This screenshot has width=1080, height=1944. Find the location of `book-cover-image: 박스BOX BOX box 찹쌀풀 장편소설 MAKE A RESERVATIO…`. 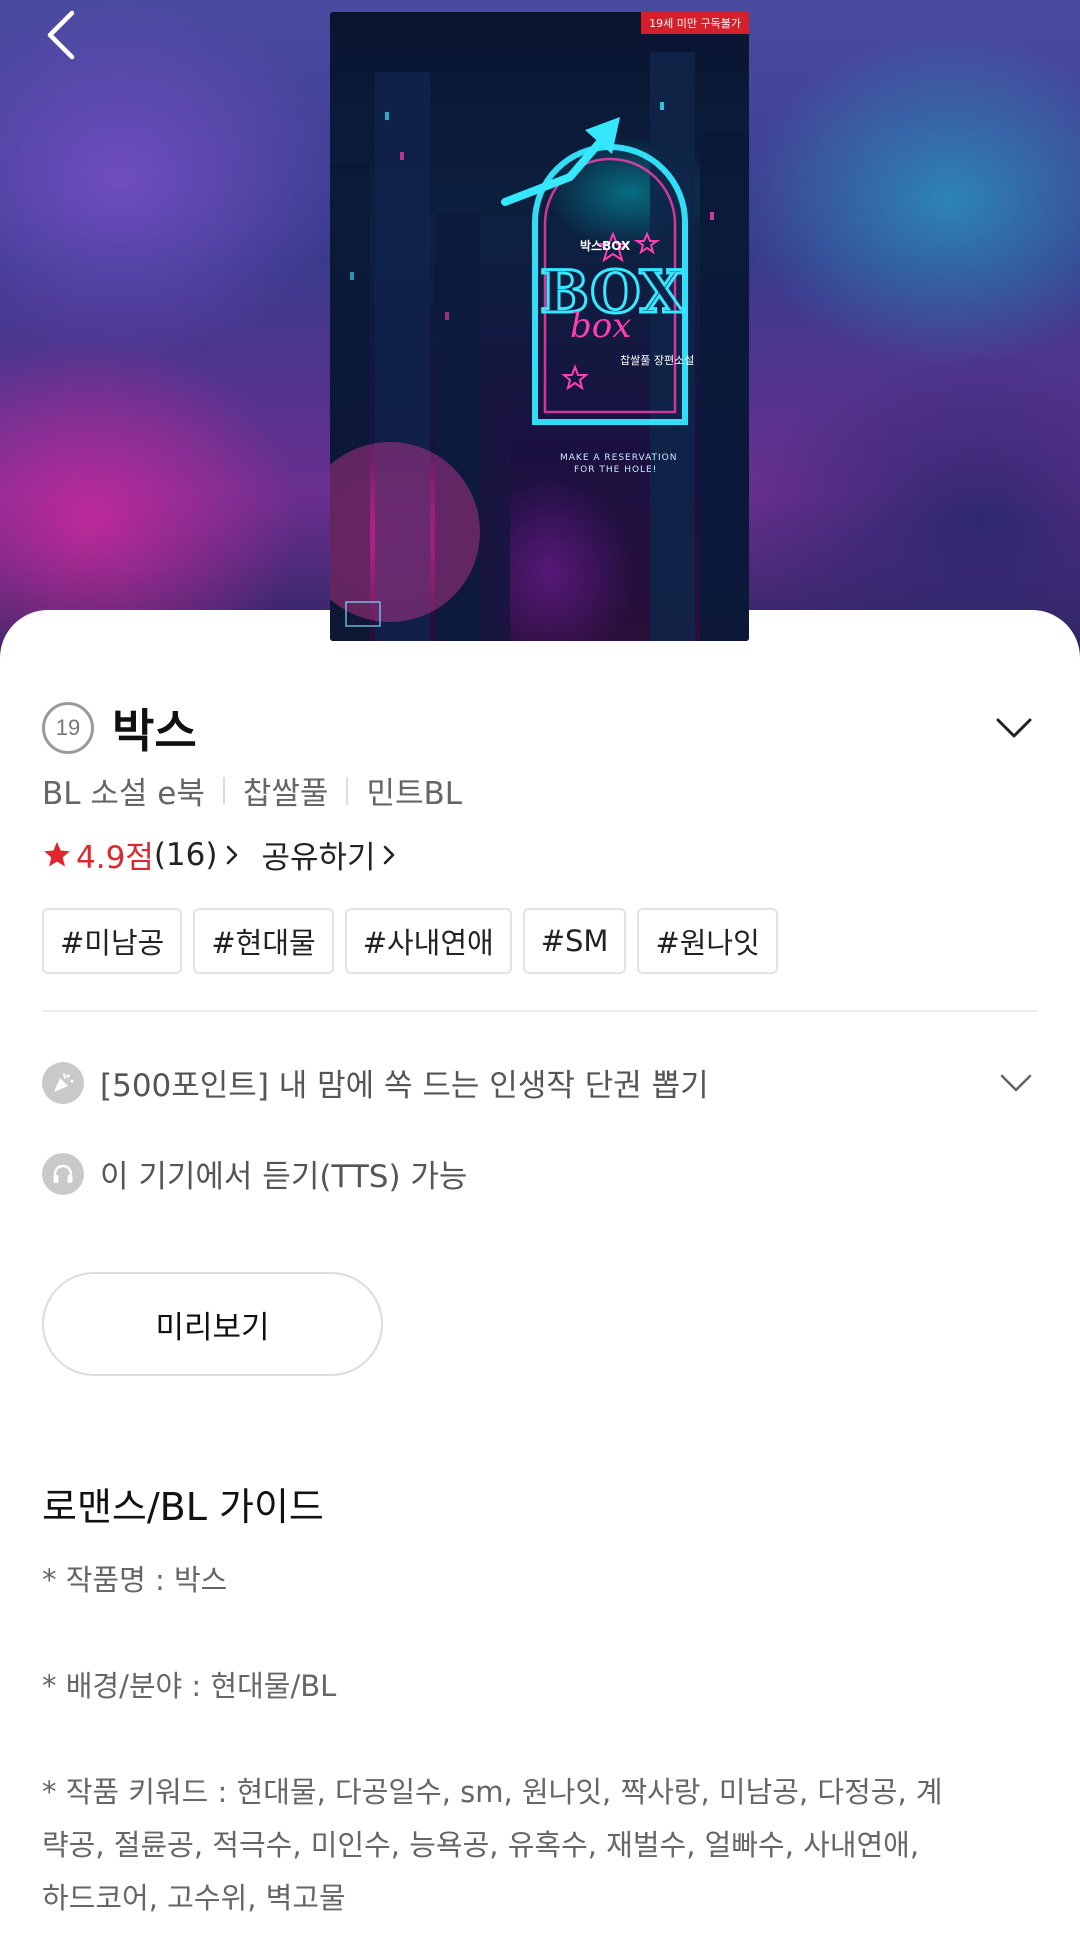

book-cover-image: 박스BOX BOX box 찹쌀풀 장편소설 MAKE A RESERVATIO… is located at coordinates (539, 326).